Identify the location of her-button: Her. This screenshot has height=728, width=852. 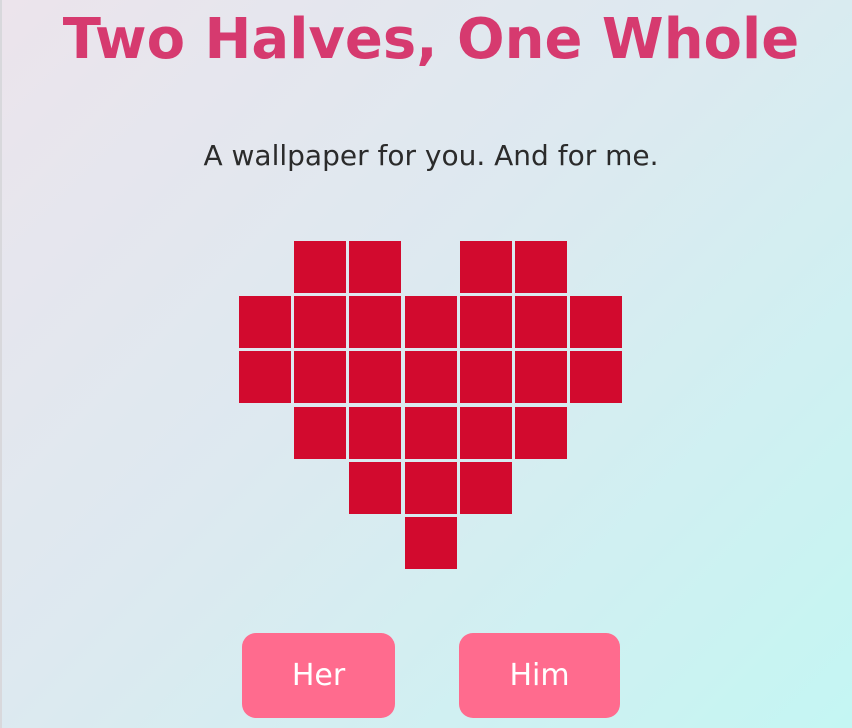
(318, 675).